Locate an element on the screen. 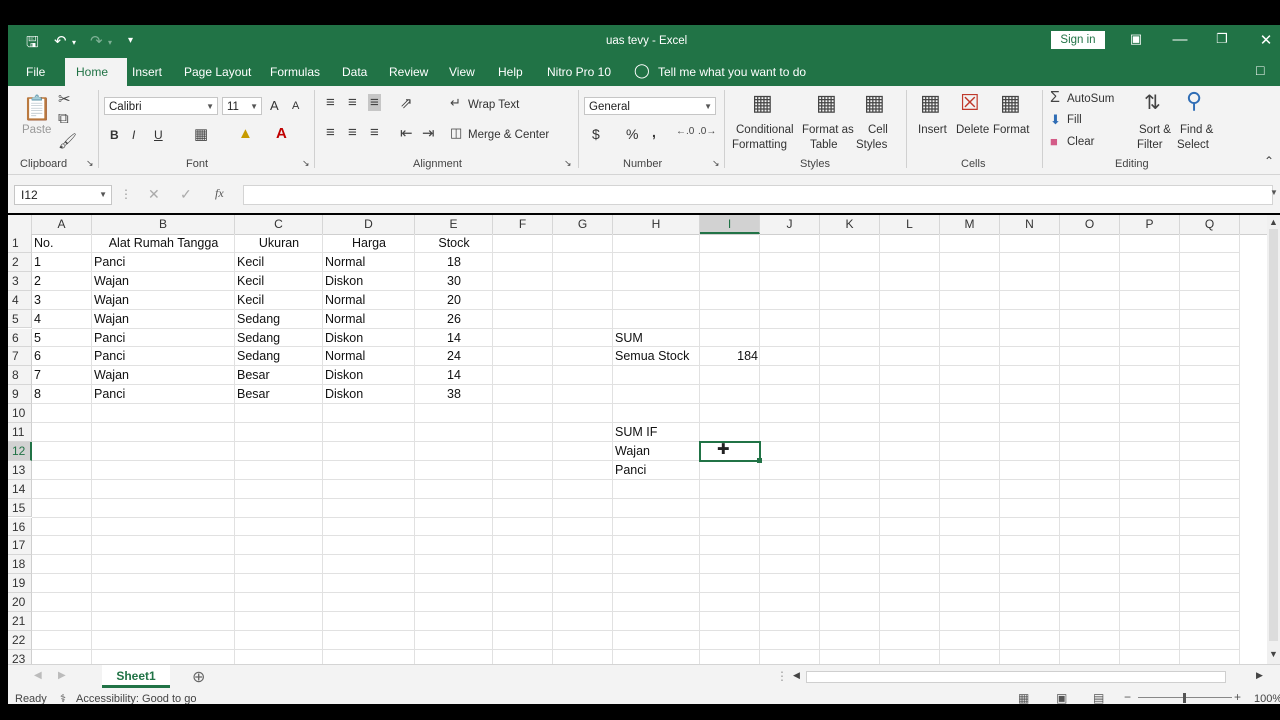 The width and height of the screenshot is (1280, 720). cell-a9: 8 is located at coordinates (62, 394).